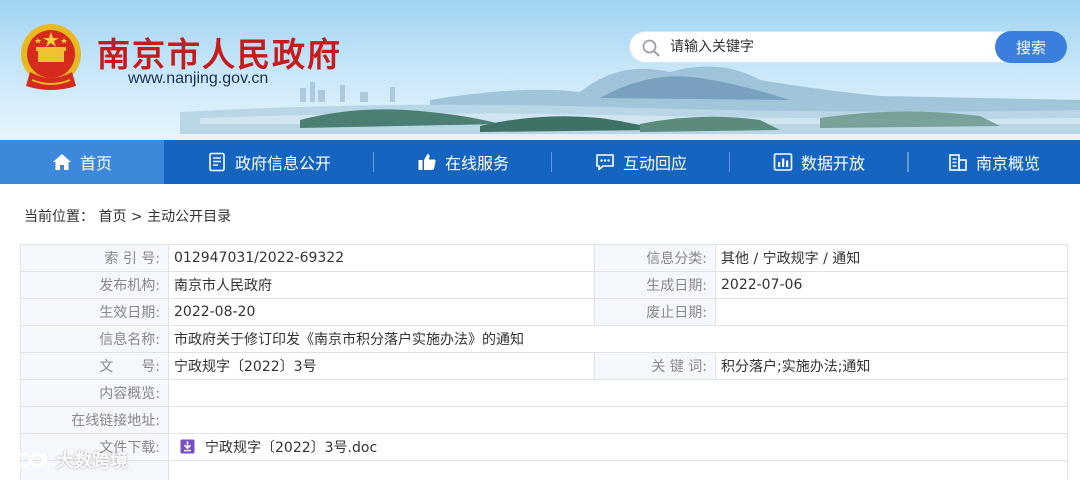 This screenshot has width=1080, height=480. Describe the element at coordinates (30, 460) in the screenshot. I see `watermark-logo-icon` at that location.